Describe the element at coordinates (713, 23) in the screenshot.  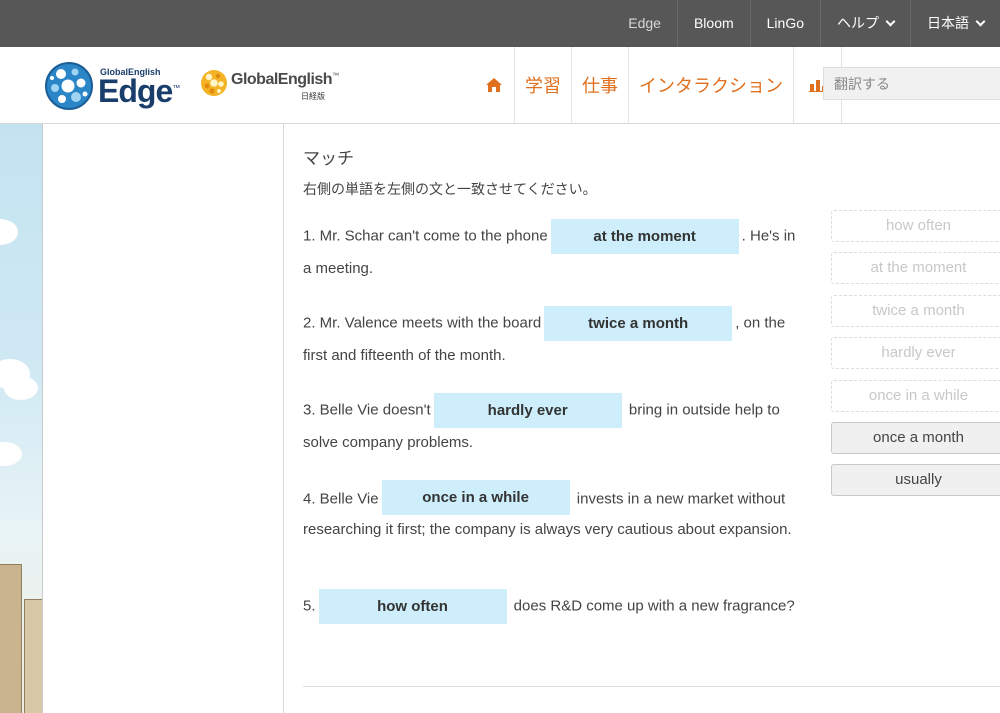
I see `topnav-bloom-link: Bloom` at that location.